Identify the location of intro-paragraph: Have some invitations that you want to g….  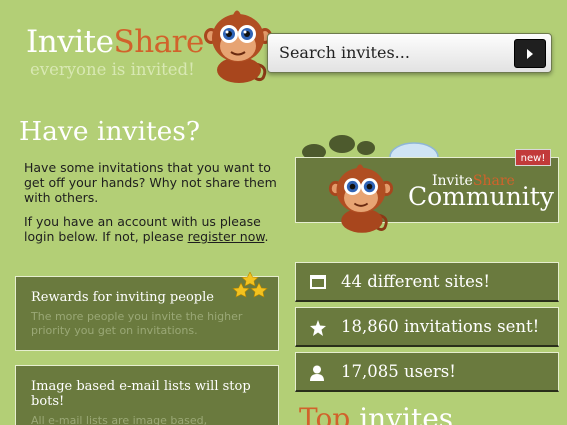
(150, 182).